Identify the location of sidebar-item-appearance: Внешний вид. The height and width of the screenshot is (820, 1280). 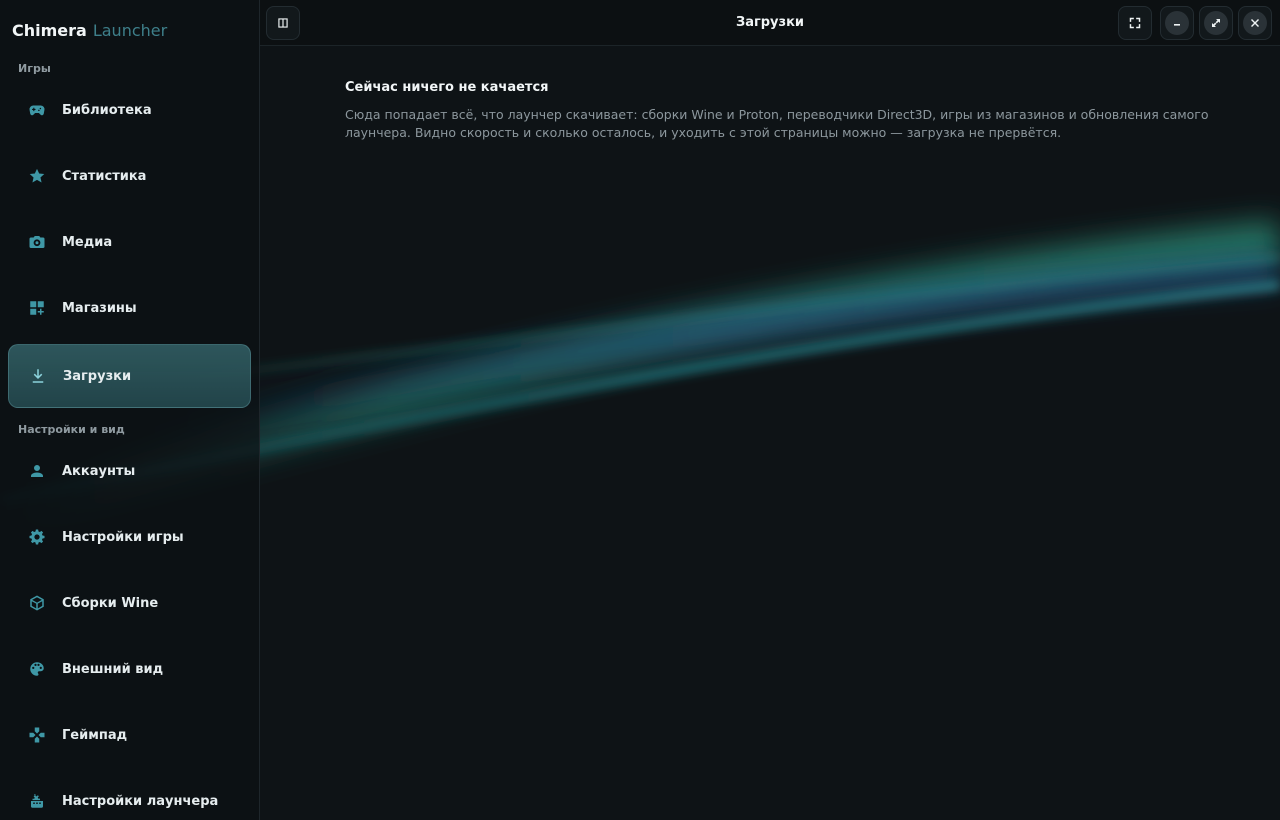
(129, 670).